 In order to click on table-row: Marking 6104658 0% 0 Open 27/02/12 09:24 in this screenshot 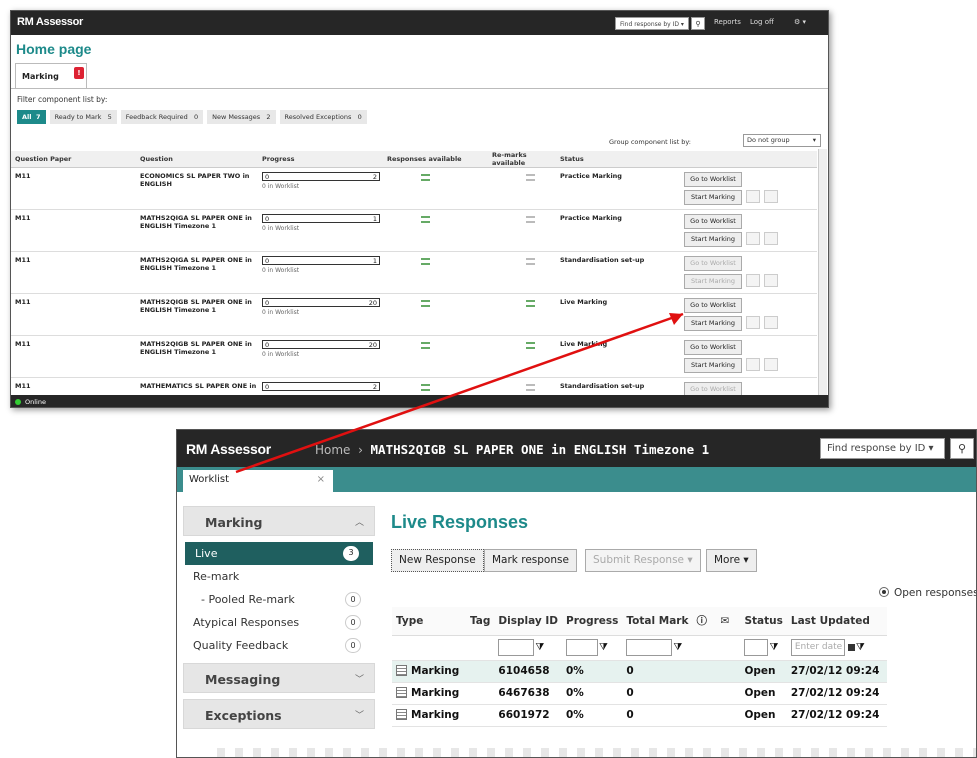, I will do `click(639, 671)`.